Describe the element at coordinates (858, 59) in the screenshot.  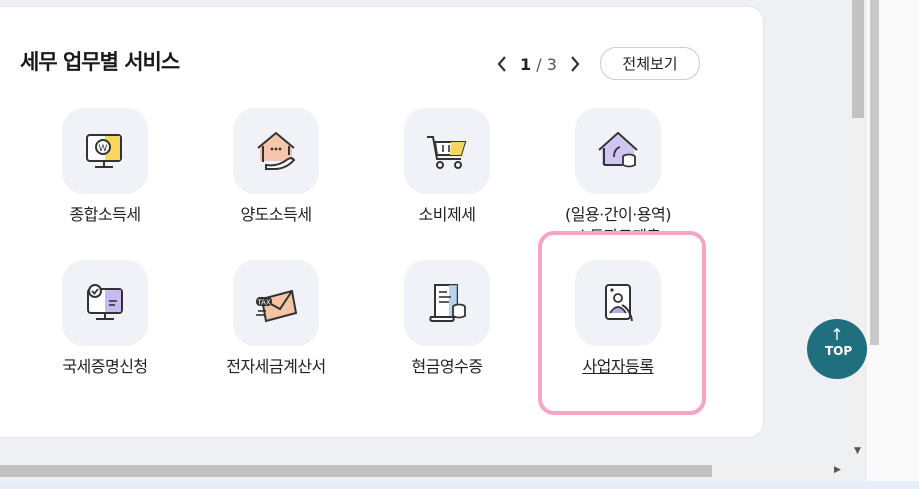
I see `vertical-scrollbar-thumb` at that location.